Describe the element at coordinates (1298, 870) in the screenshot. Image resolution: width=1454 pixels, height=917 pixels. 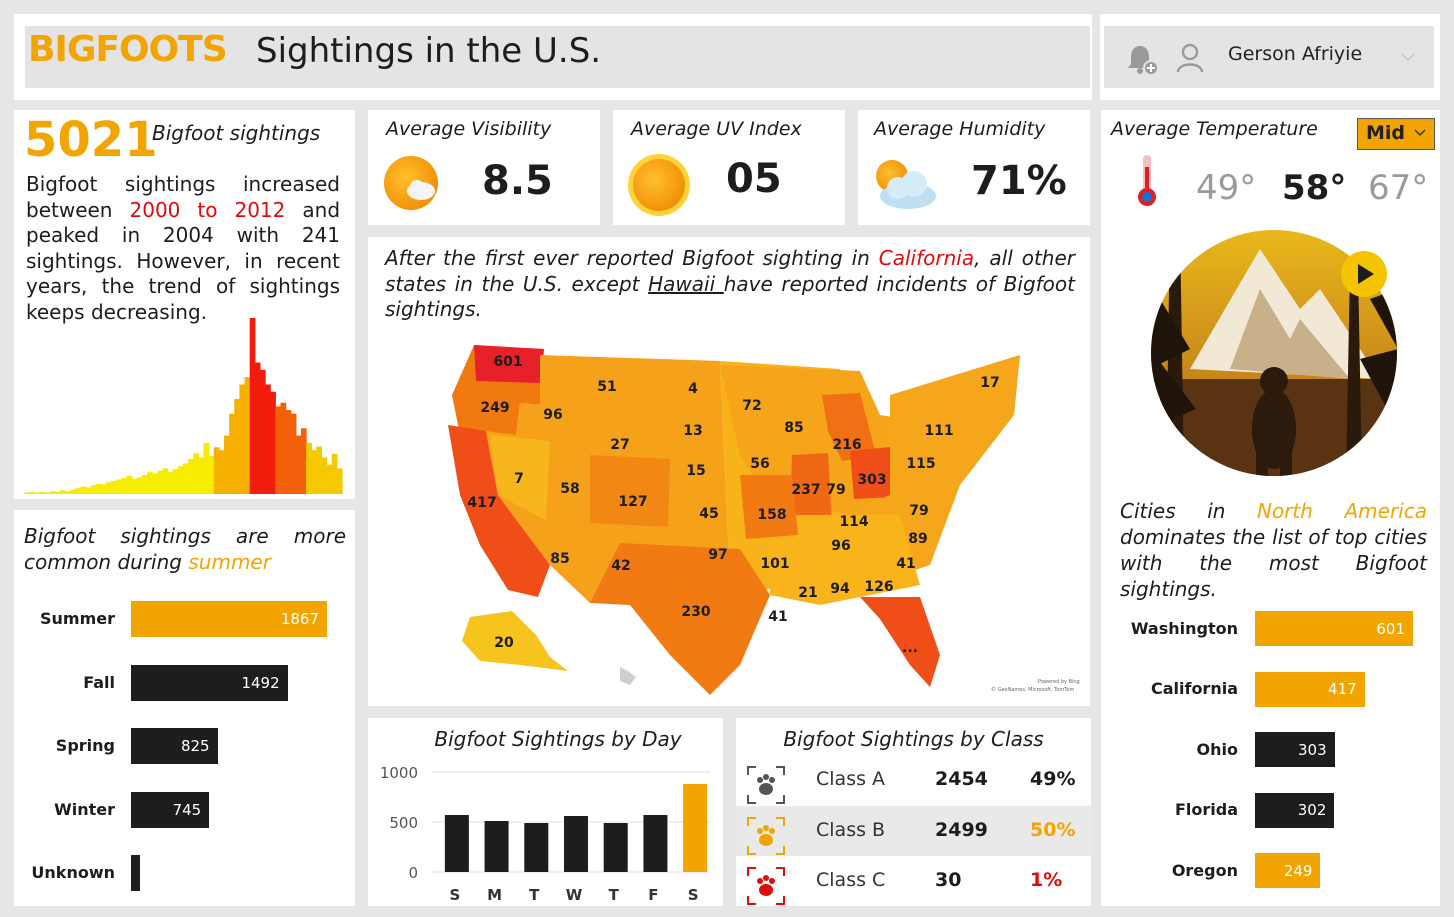
I see `city-value: 249` at that location.